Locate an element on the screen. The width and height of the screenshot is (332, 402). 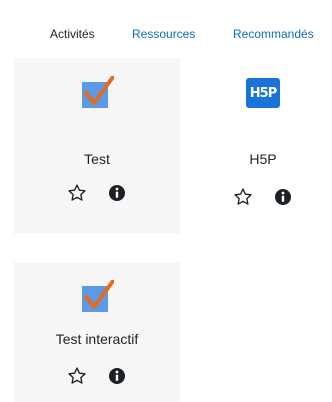
tab-ressources: Ressources is located at coordinates (163, 34).